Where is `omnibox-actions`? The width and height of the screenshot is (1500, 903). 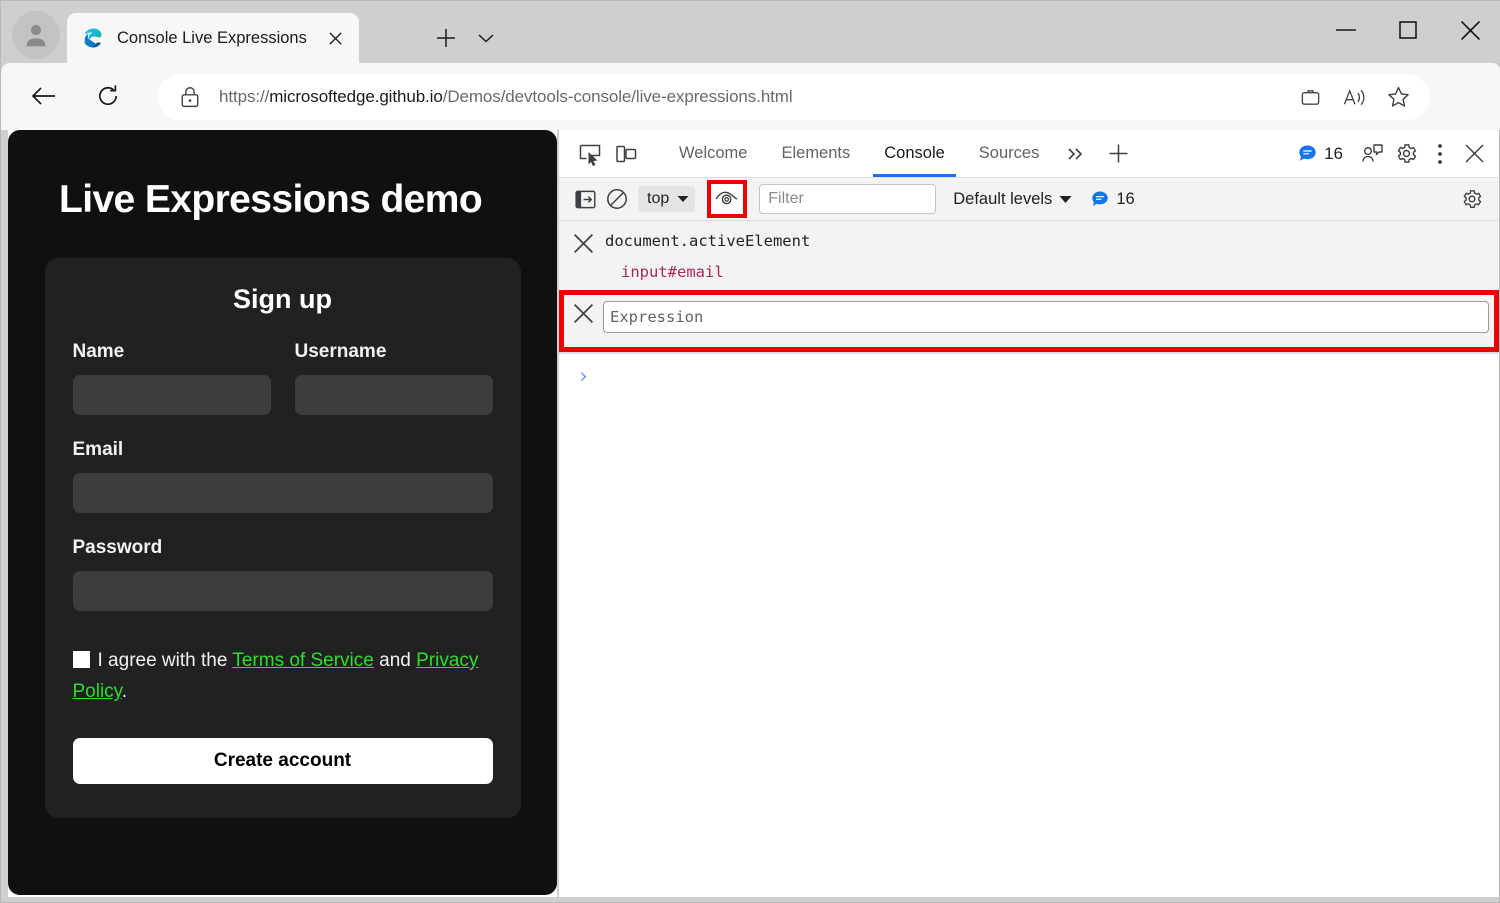
omnibox-actions is located at coordinates (1354, 97).